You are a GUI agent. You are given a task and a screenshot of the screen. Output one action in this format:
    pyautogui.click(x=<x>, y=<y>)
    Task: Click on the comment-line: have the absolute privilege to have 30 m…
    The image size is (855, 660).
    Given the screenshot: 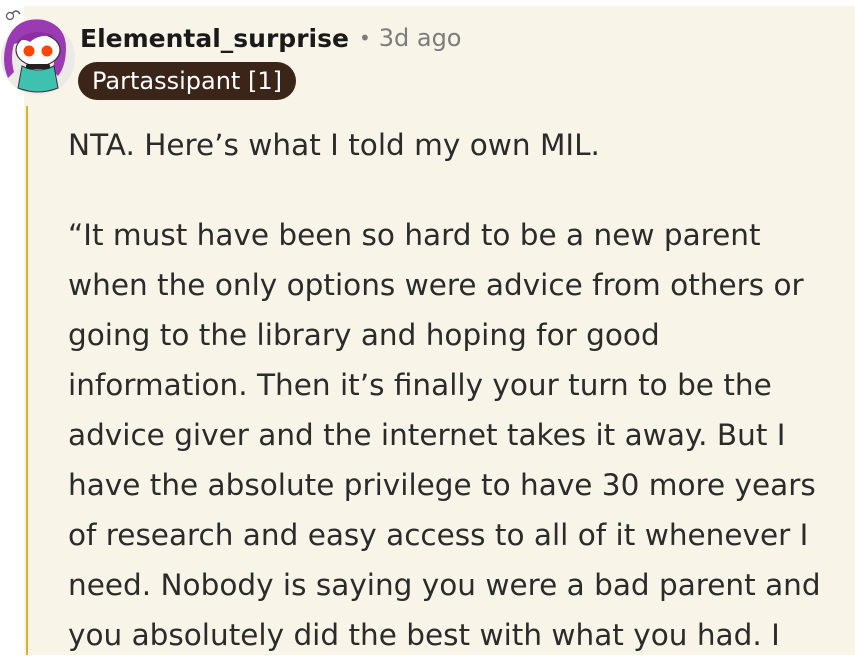 What is the action you would take?
    pyautogui.click(x=442, y=485)
    